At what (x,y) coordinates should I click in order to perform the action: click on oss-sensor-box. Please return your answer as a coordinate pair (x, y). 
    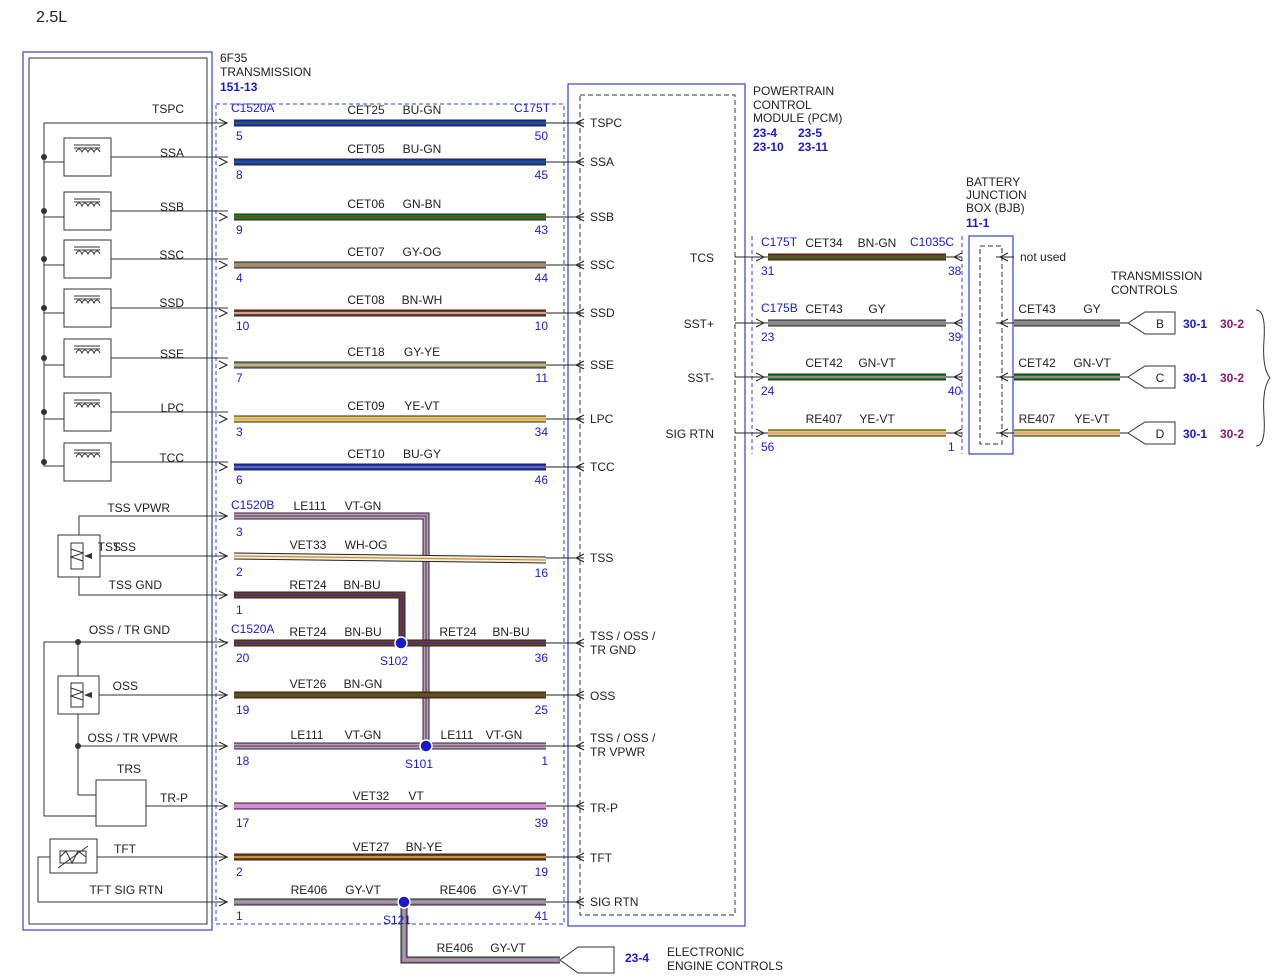
    Looking at the image, I should click on (78, 695).